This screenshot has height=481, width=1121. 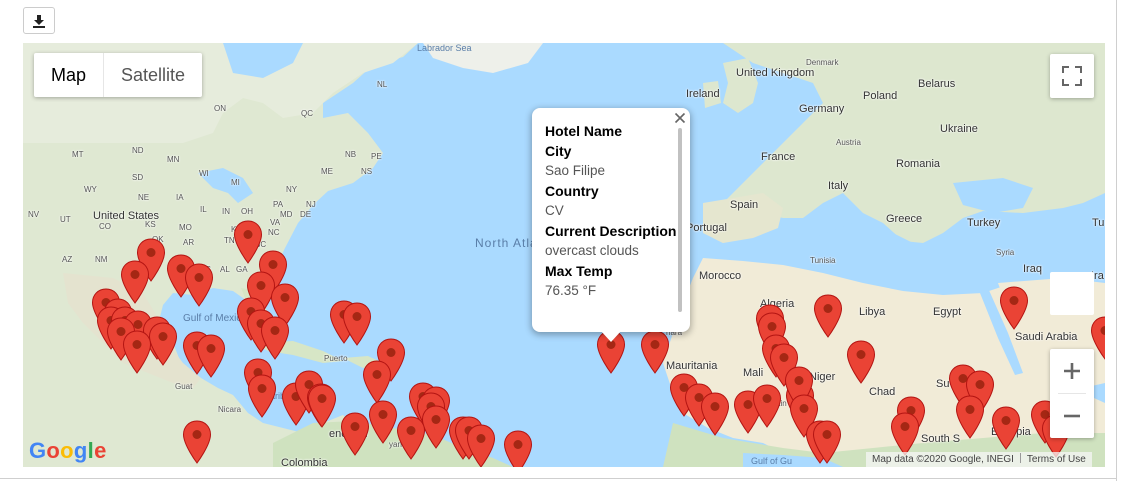 I want to click on zoom-out-button, so click(x=1072, y=416).